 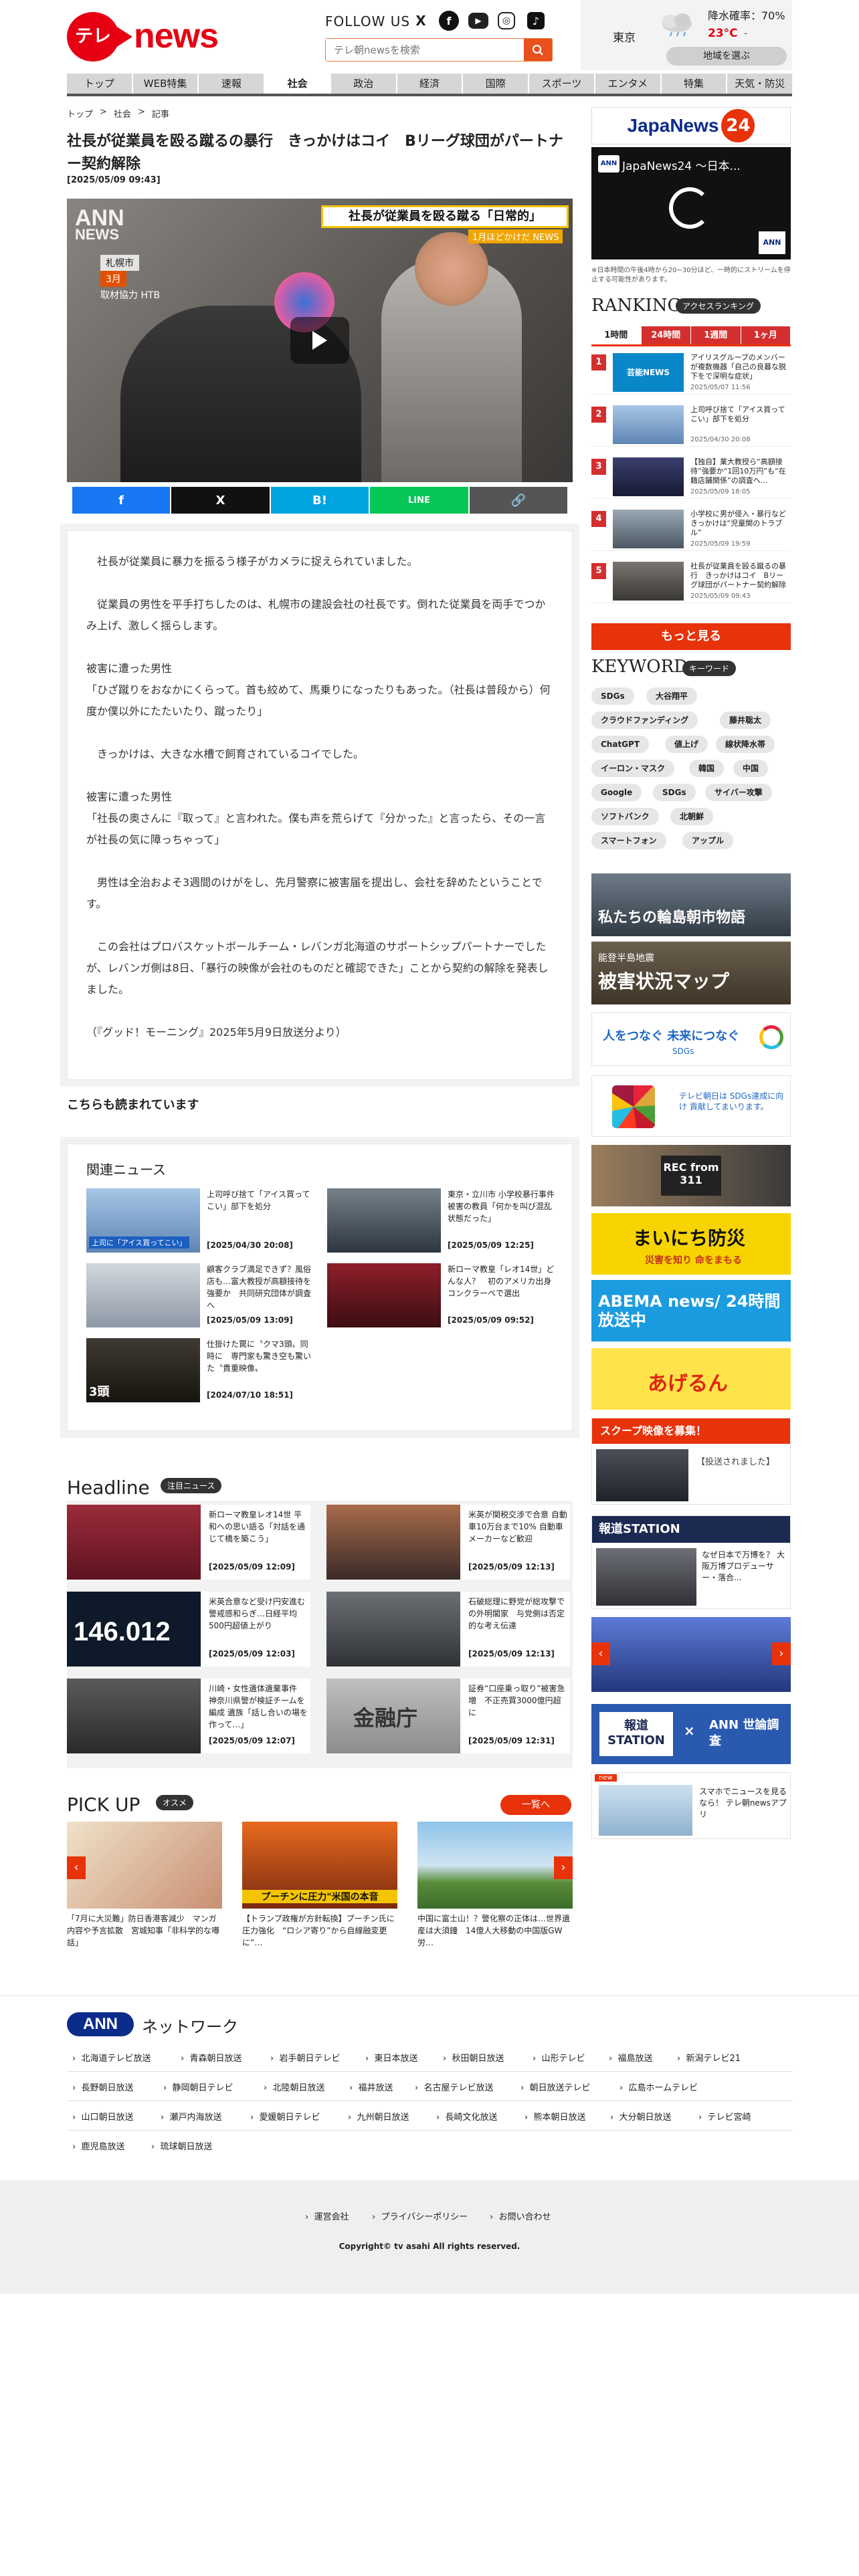 I want to click on keyword-tag: スマートフォン, so click(x=628, y=841).